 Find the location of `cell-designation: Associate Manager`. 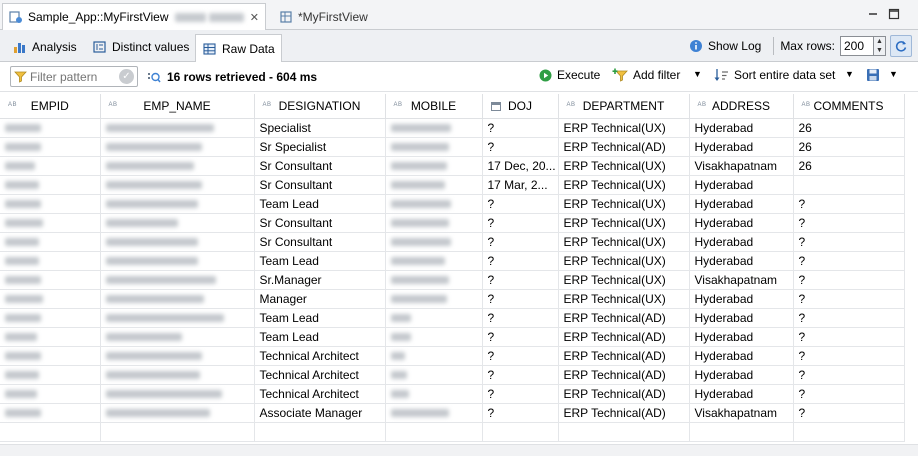

cell-designation: Associate Manager is located at coordinates (320, 413).